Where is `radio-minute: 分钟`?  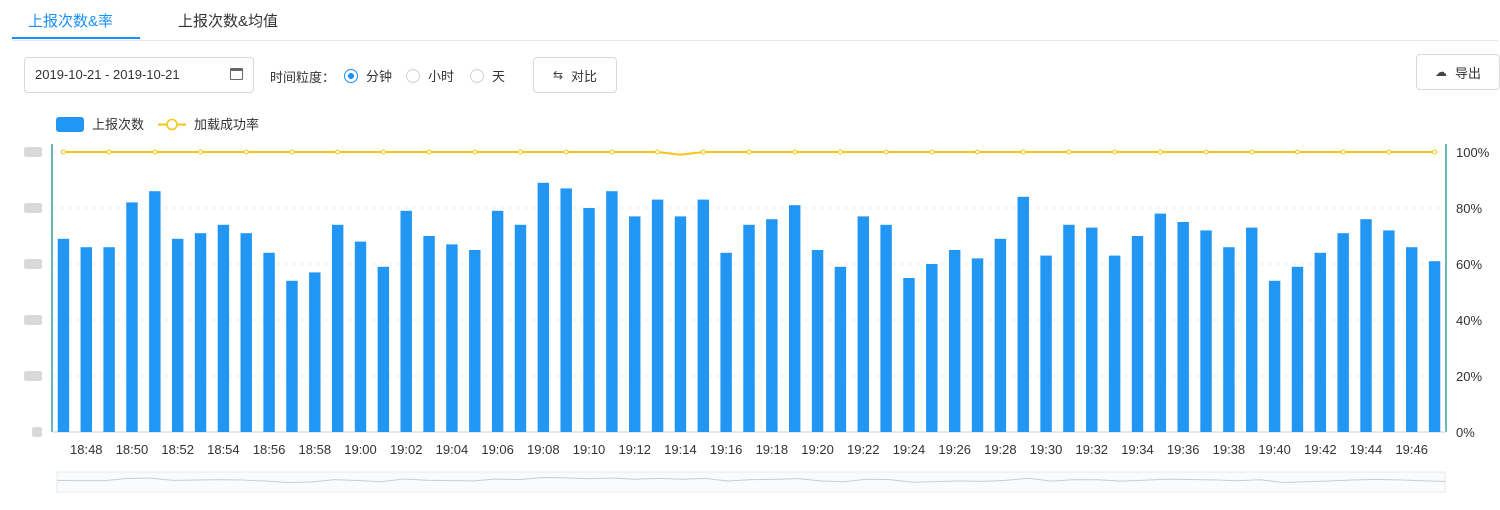
radio-minute: 分钟 is located at coordinates (368, 75).